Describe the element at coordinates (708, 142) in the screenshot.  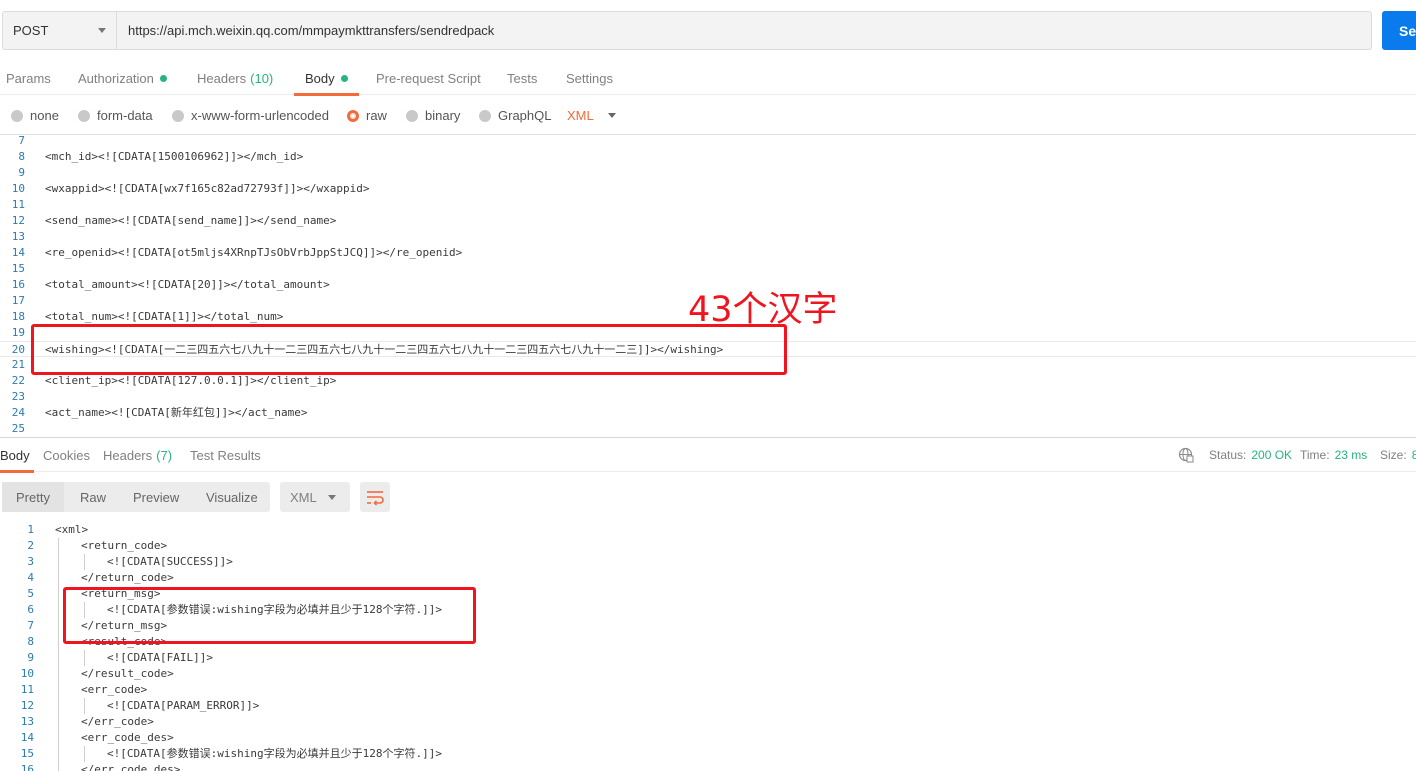
I see `editor-line: 7` at that location.